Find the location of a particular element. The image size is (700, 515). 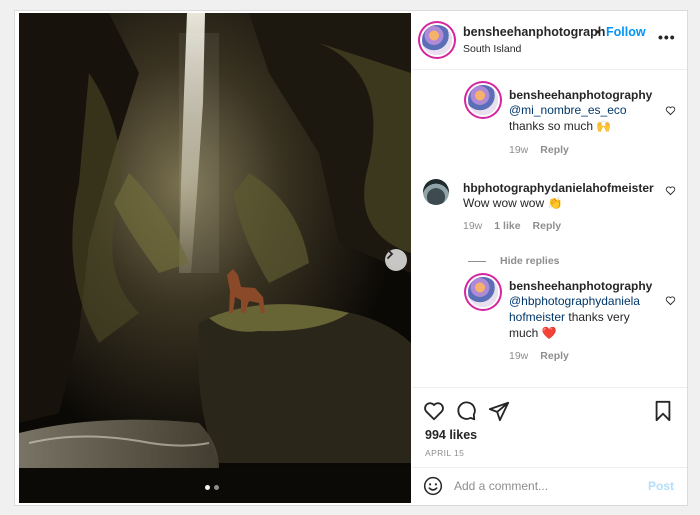

comment-input is located at coordinates (544, 486).